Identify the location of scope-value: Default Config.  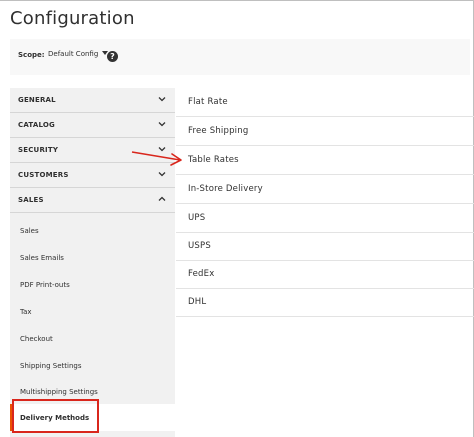
(73, 54).